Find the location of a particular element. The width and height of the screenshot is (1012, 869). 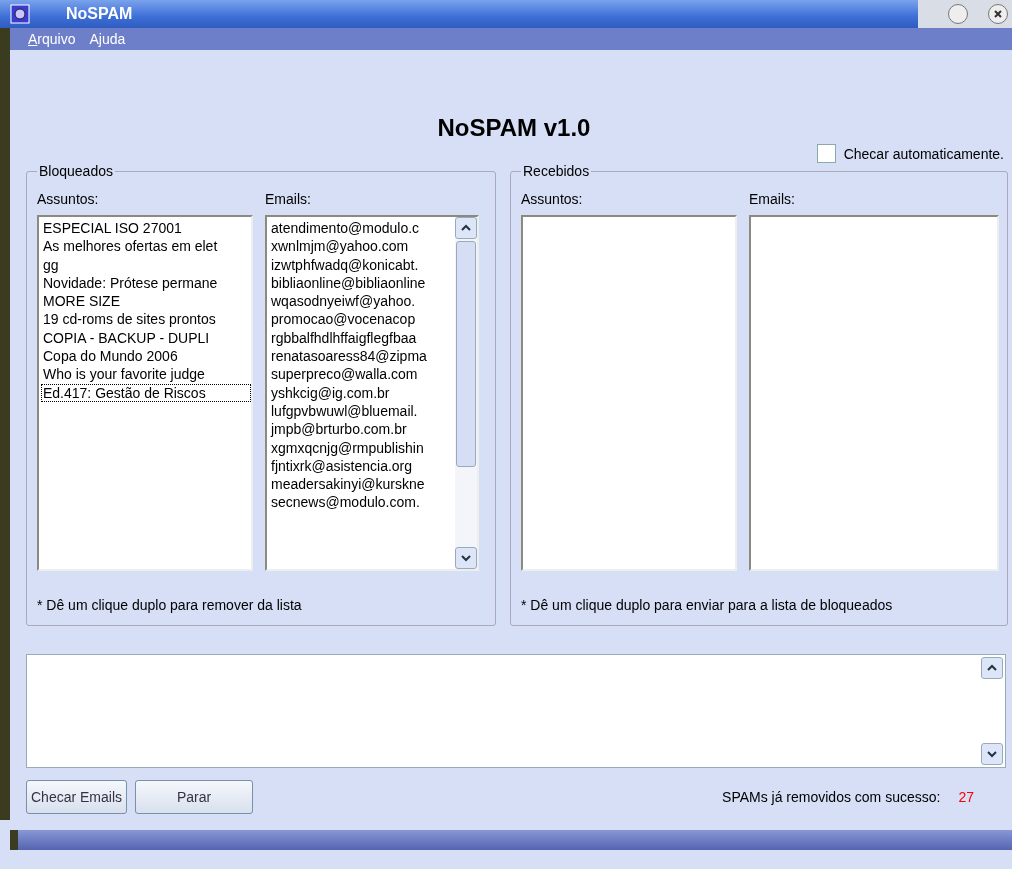

list-item: superpreco@walla.com is located at coordinates (362, 374).